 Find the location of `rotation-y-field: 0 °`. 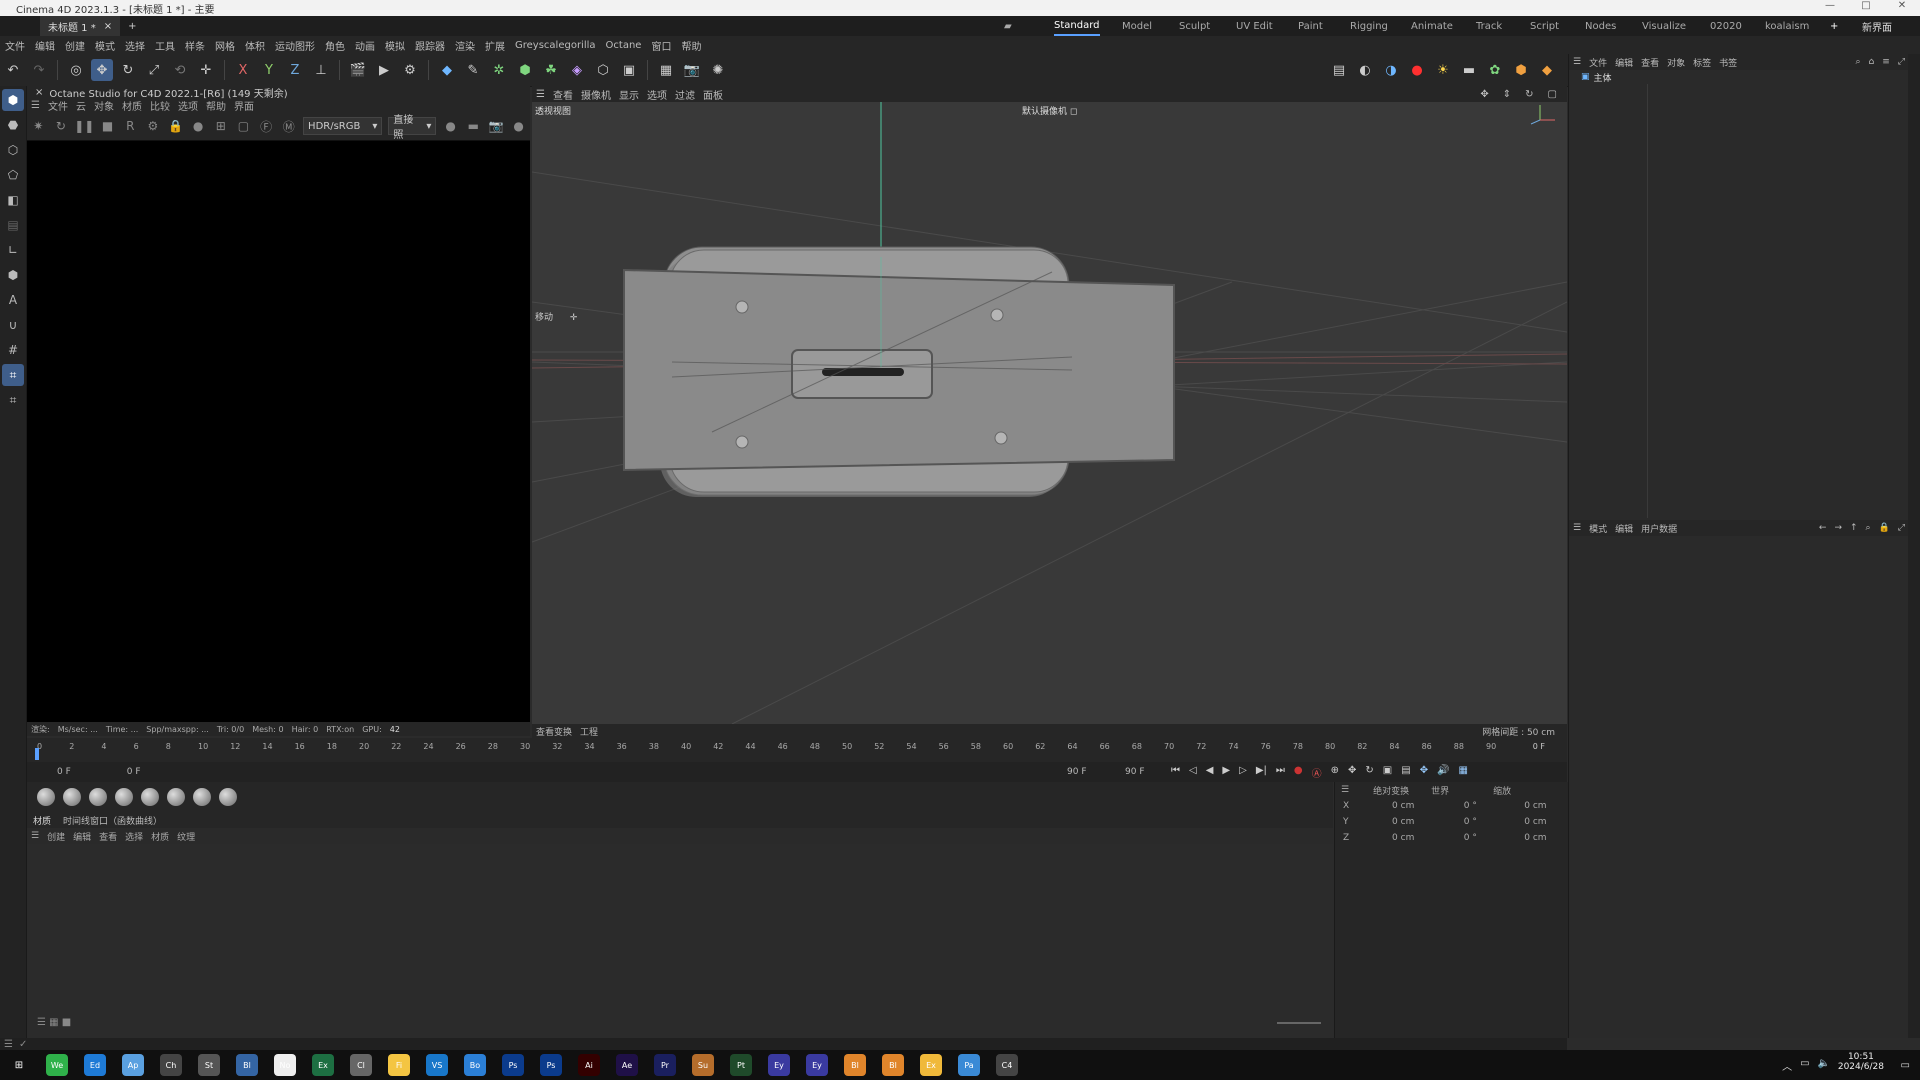

rotation-y-field: 0 ° is located at coordinates (1470, 822).